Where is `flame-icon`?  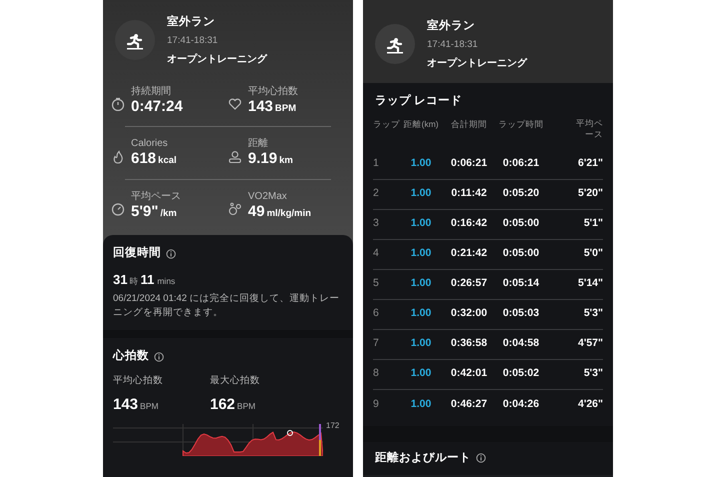
flame-icon is located at coordinates (118, 157).